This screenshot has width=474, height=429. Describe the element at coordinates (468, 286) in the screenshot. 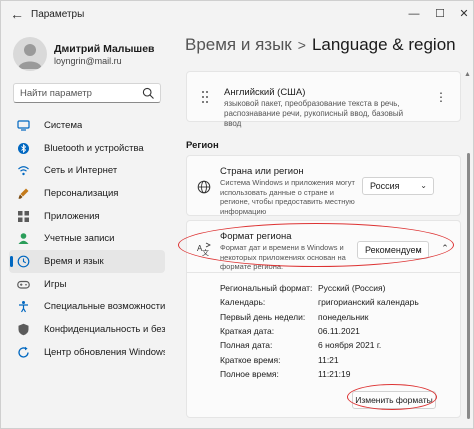

I see `scrollbar` at that location.